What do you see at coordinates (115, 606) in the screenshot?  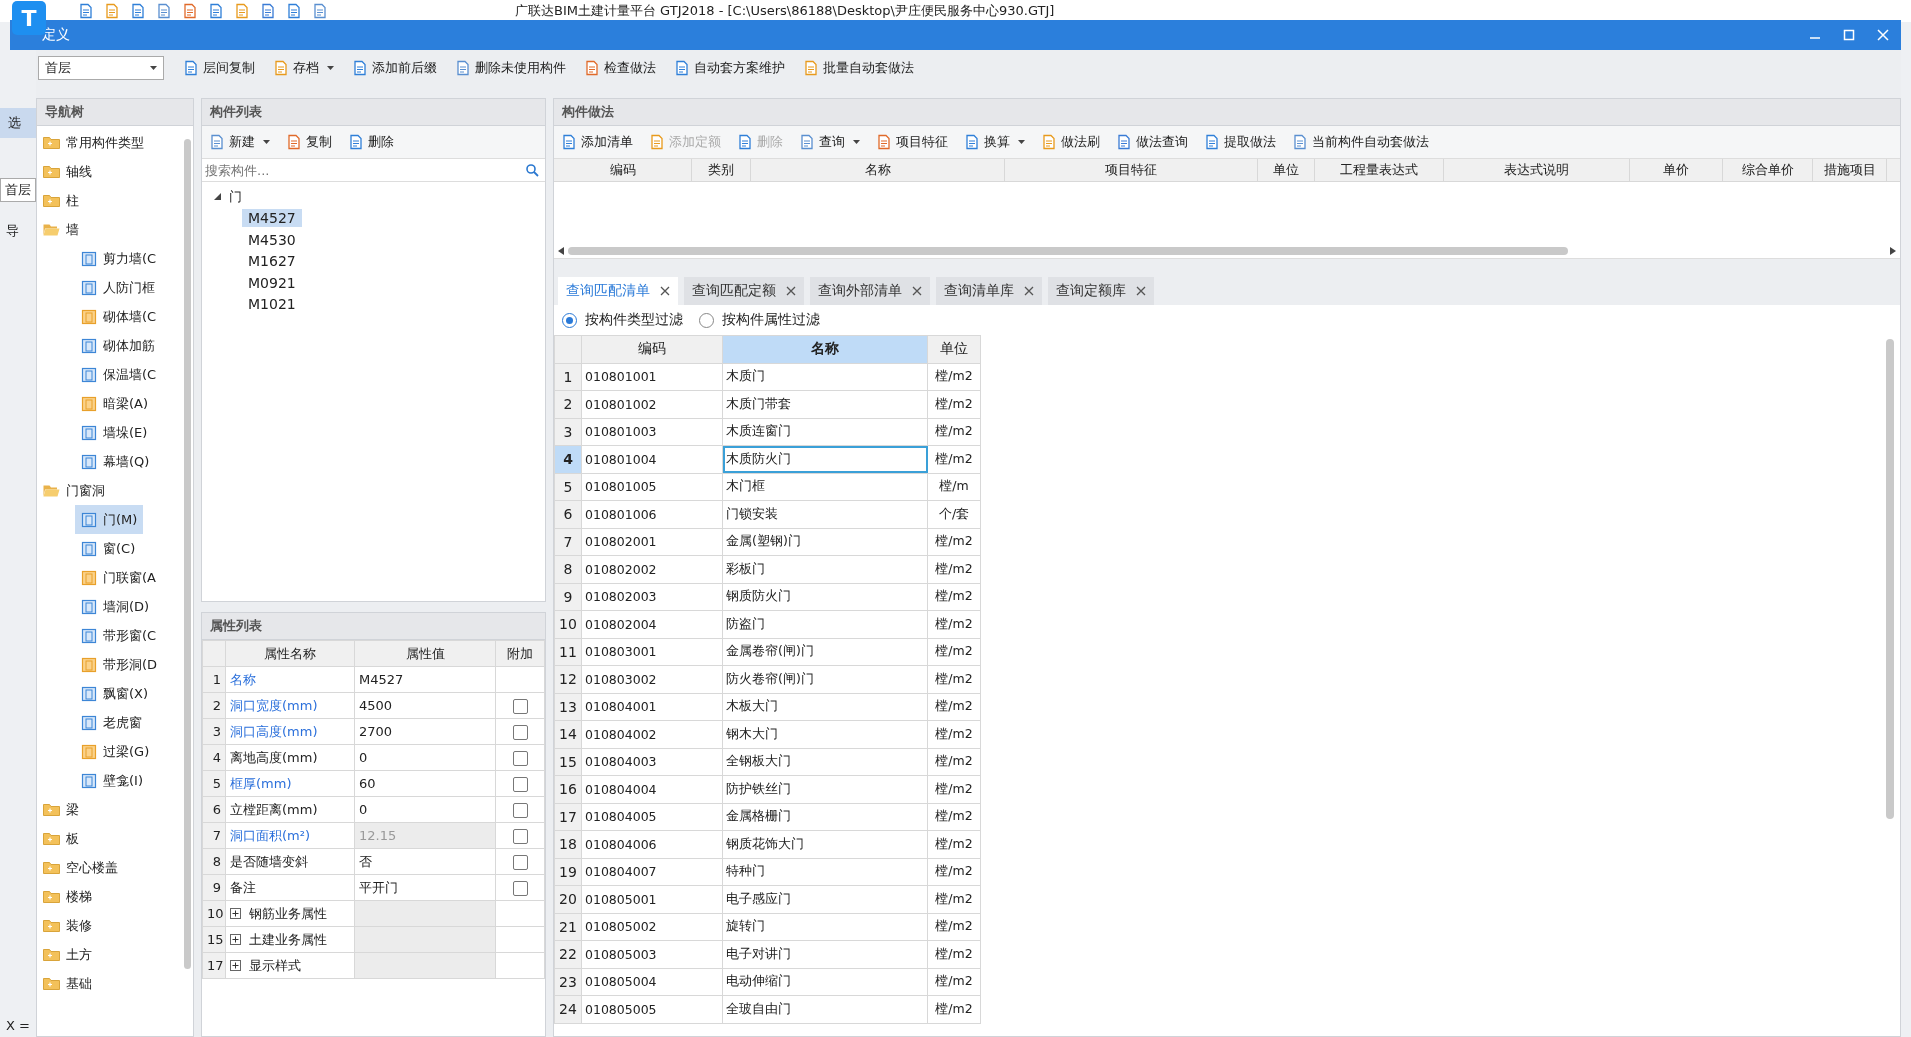 I see `tree-item: 墙洞(D)` at bounding box center [115, 606].